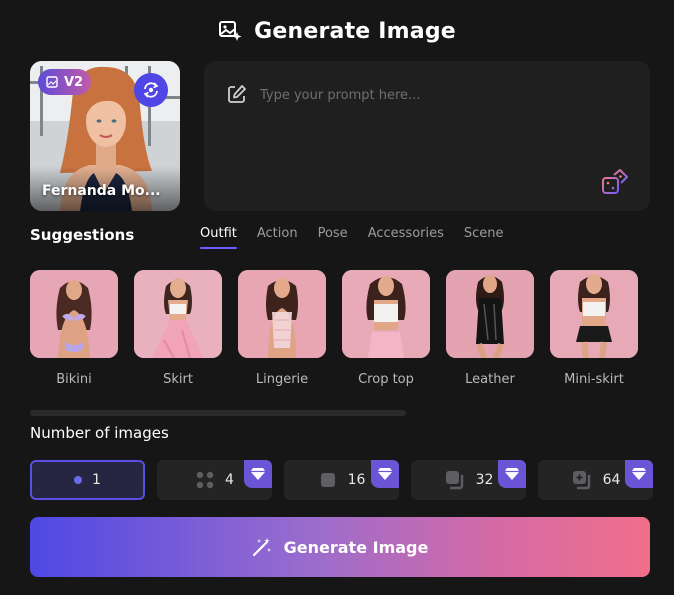 Image resolution: width=674 pixels, height=595 pixels. Describe the element at coordinates (440, 95) in the screenshot. I see `prompt-input` at that location.